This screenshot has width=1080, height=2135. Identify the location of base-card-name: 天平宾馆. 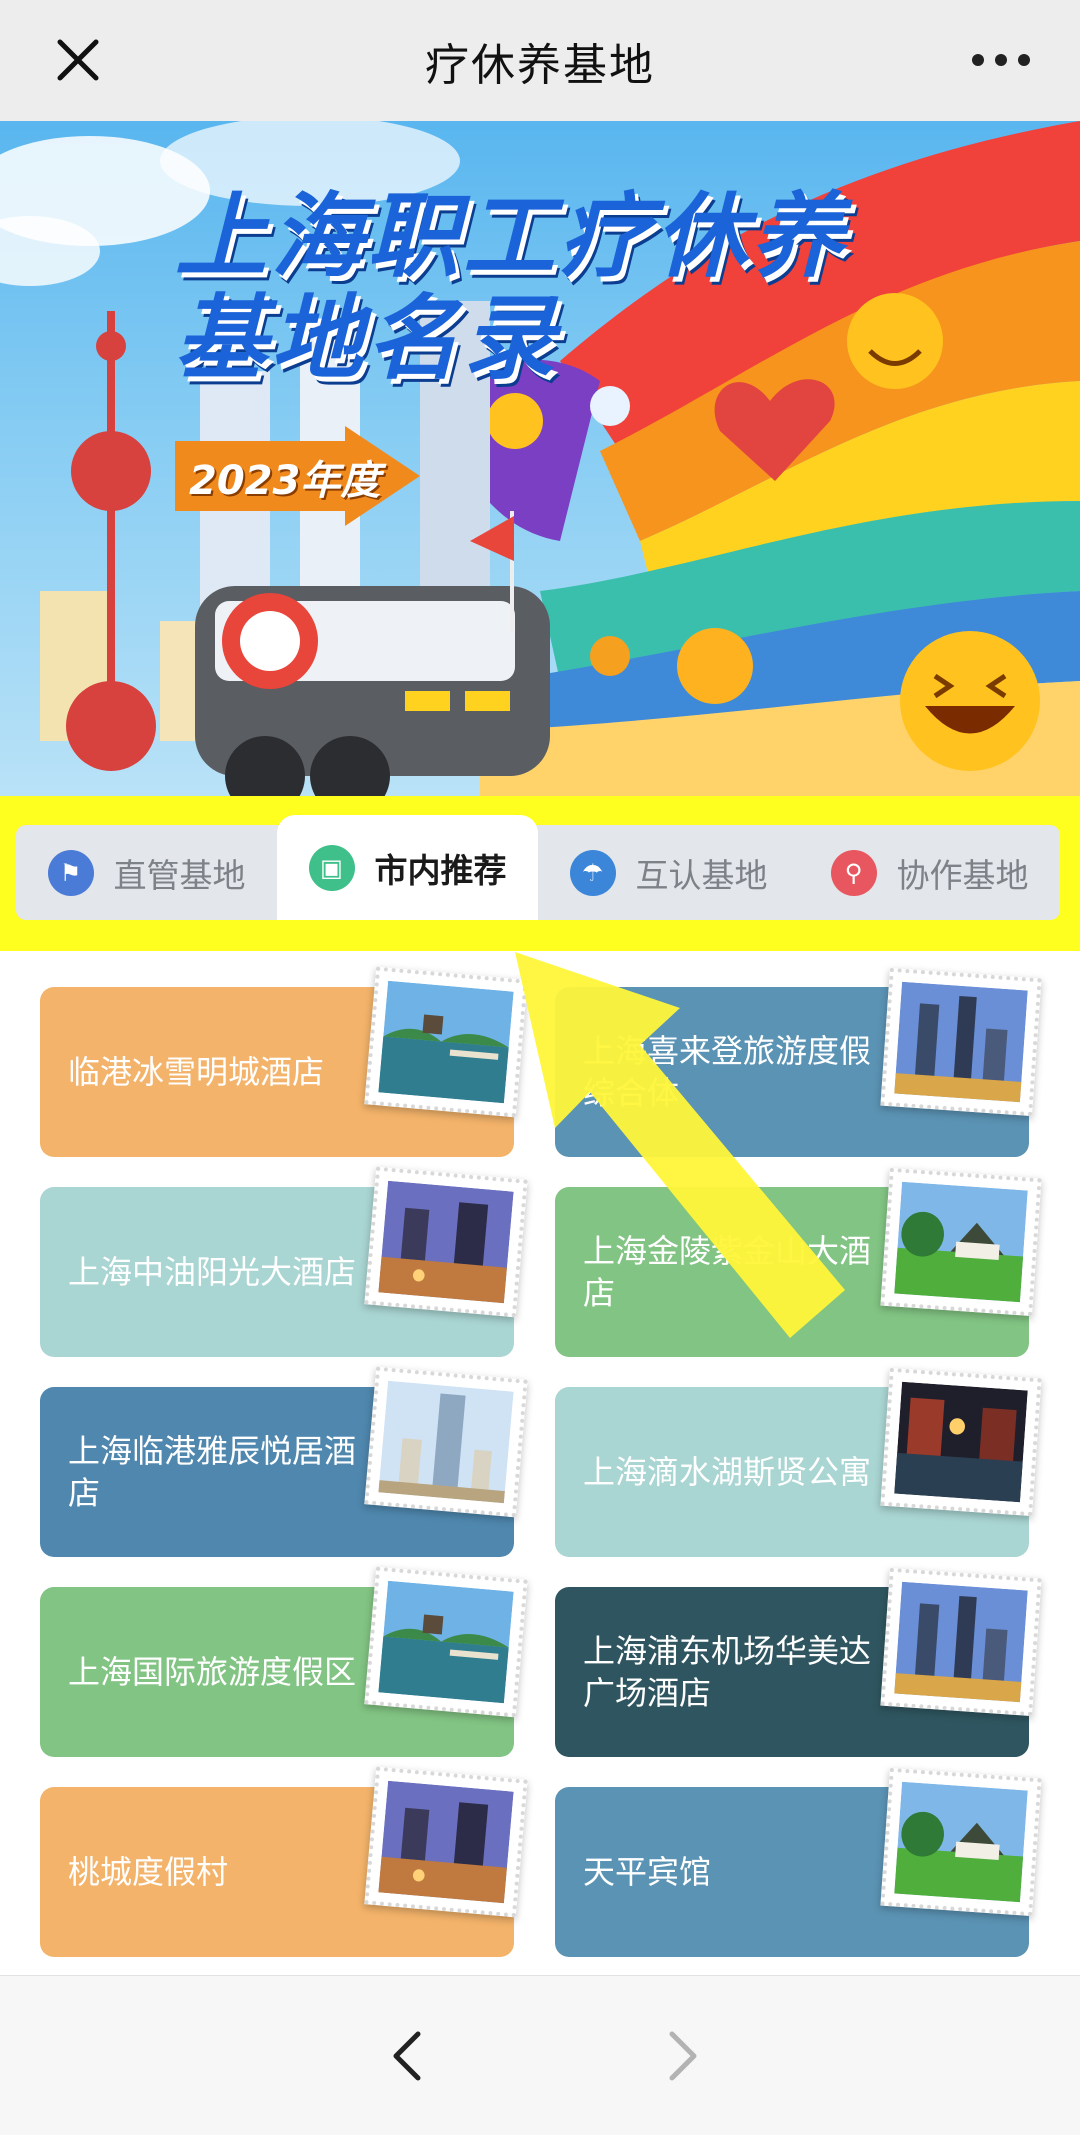
(647, 1872).